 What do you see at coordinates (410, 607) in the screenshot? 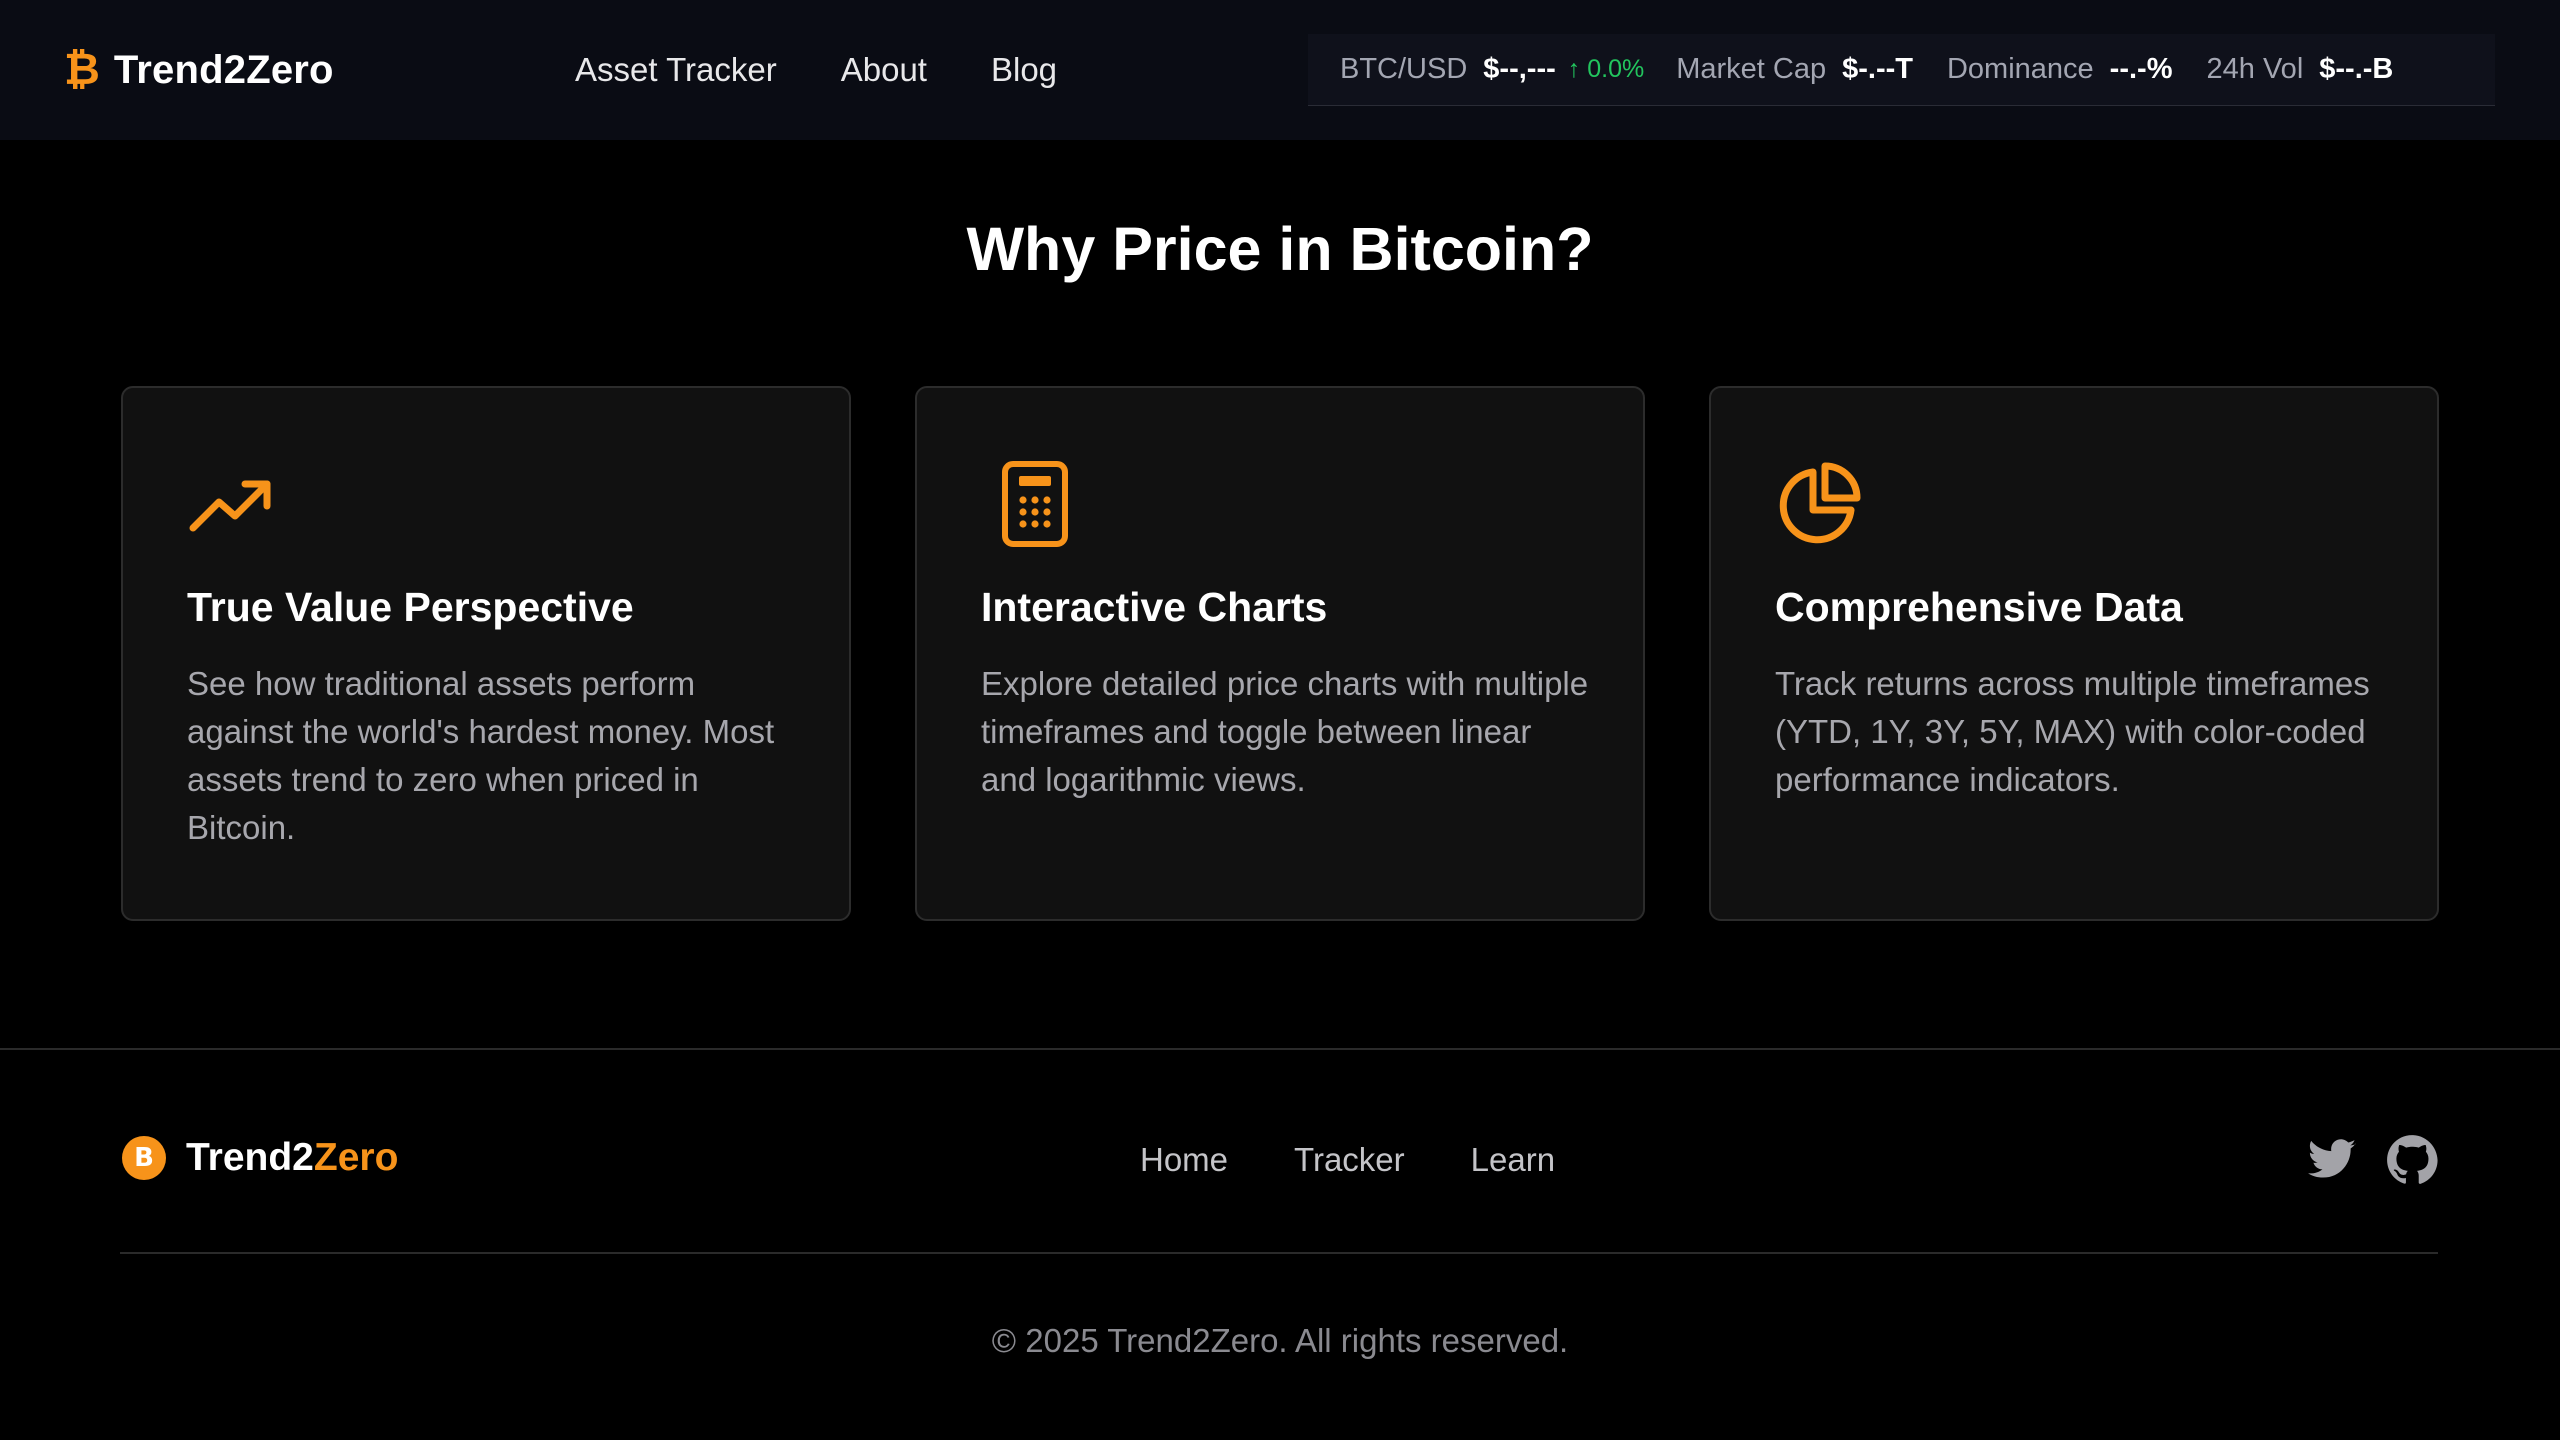
I see `feature-card-title: True Value Perspective` at bounding box center [410, 607].